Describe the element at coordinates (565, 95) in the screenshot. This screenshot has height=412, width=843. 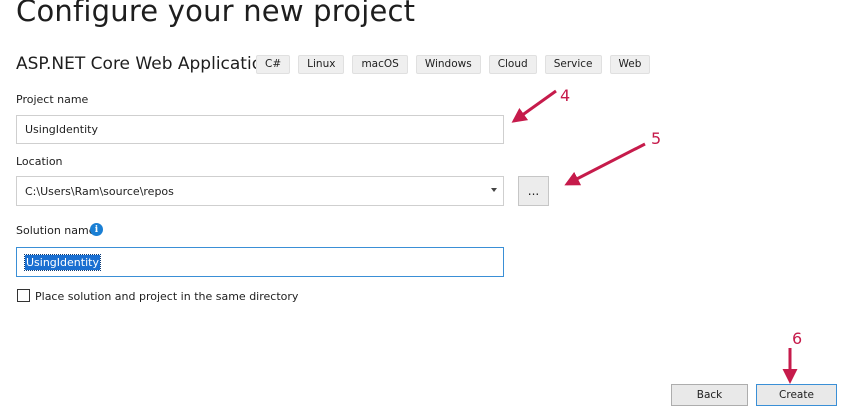
I see `annotation-label-4: 4` at that location.